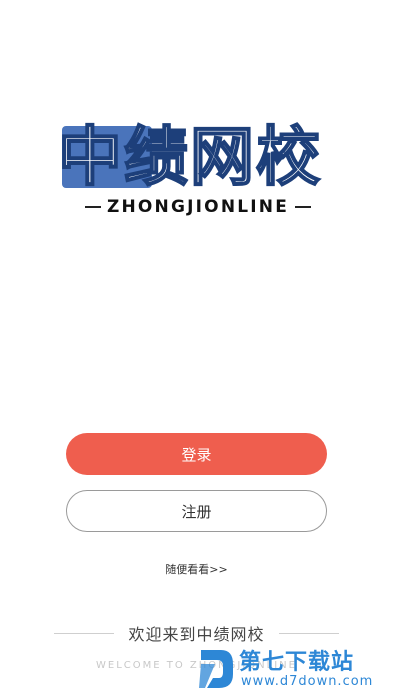 This screenshot has height=700, width=393. Describe the element at coordinates (196, 454) in the screenshot. I see `login-button: 登录` at that location.